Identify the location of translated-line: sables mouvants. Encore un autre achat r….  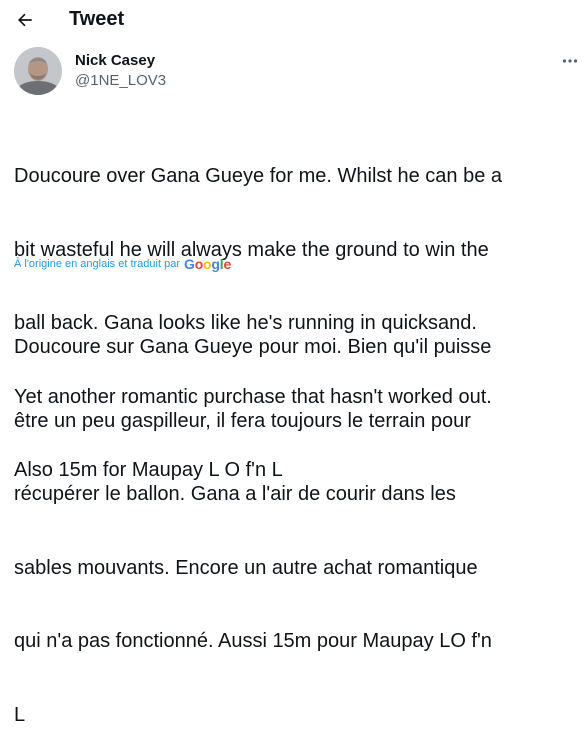
(246, 567).